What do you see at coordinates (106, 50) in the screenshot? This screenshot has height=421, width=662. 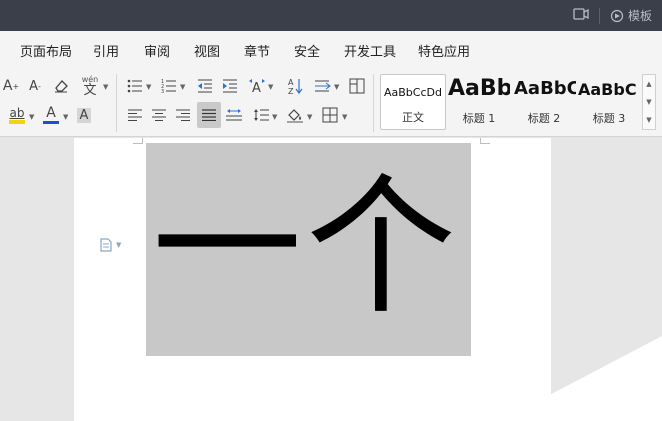 I see `menu-references: 引用` at bounding box center [106, 50].